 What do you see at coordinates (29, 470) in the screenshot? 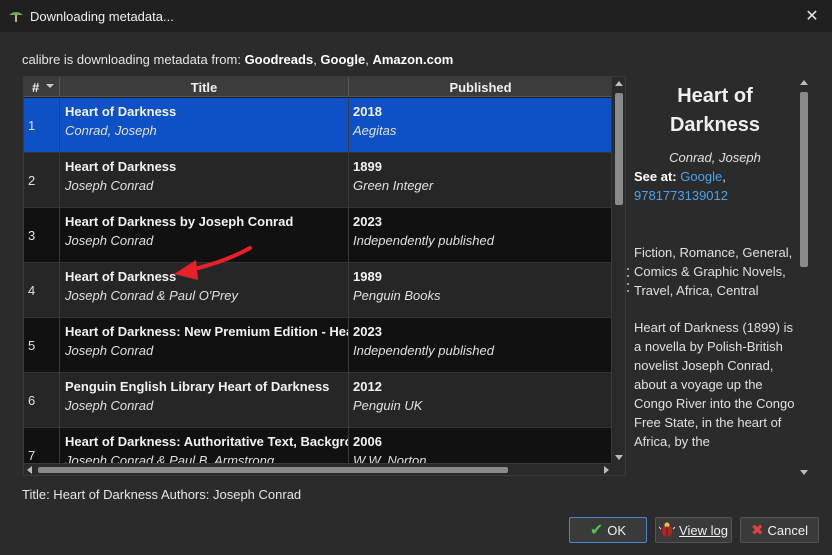
I see `scroll-left-icon` at bounding box center [29, 470].